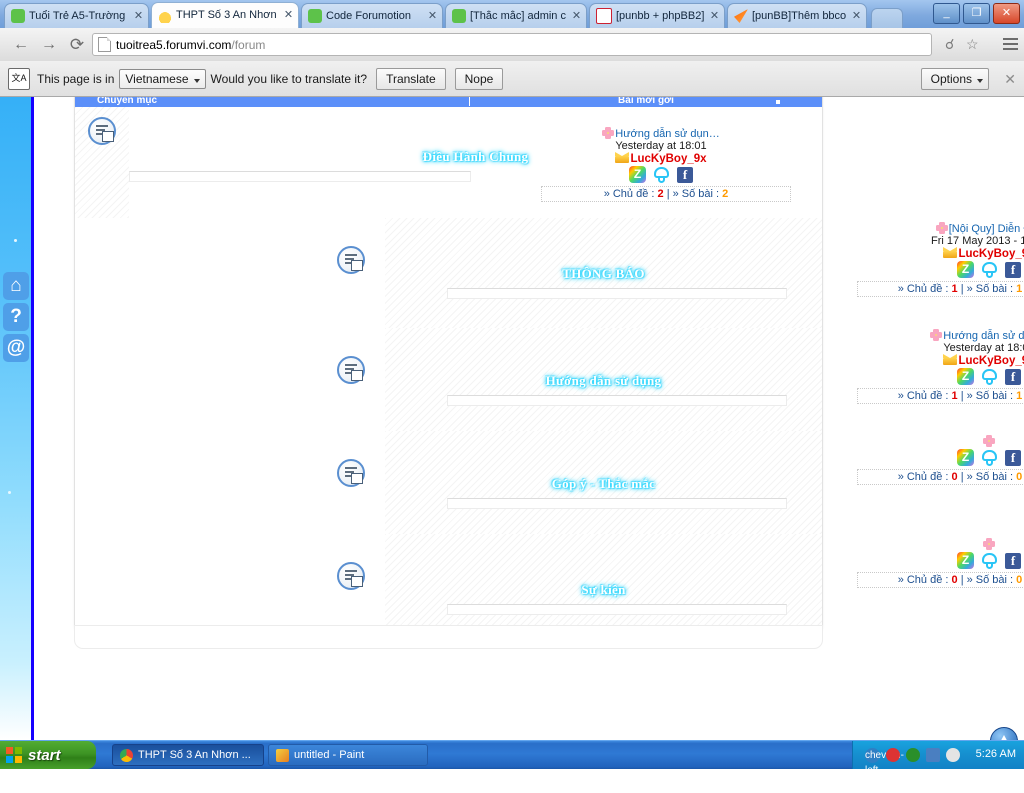 Image resolution: width=1024 pixels, height=793 pixels. I want to click on forum-title: Góp ý - Thắc mắc, so click(603, 484).